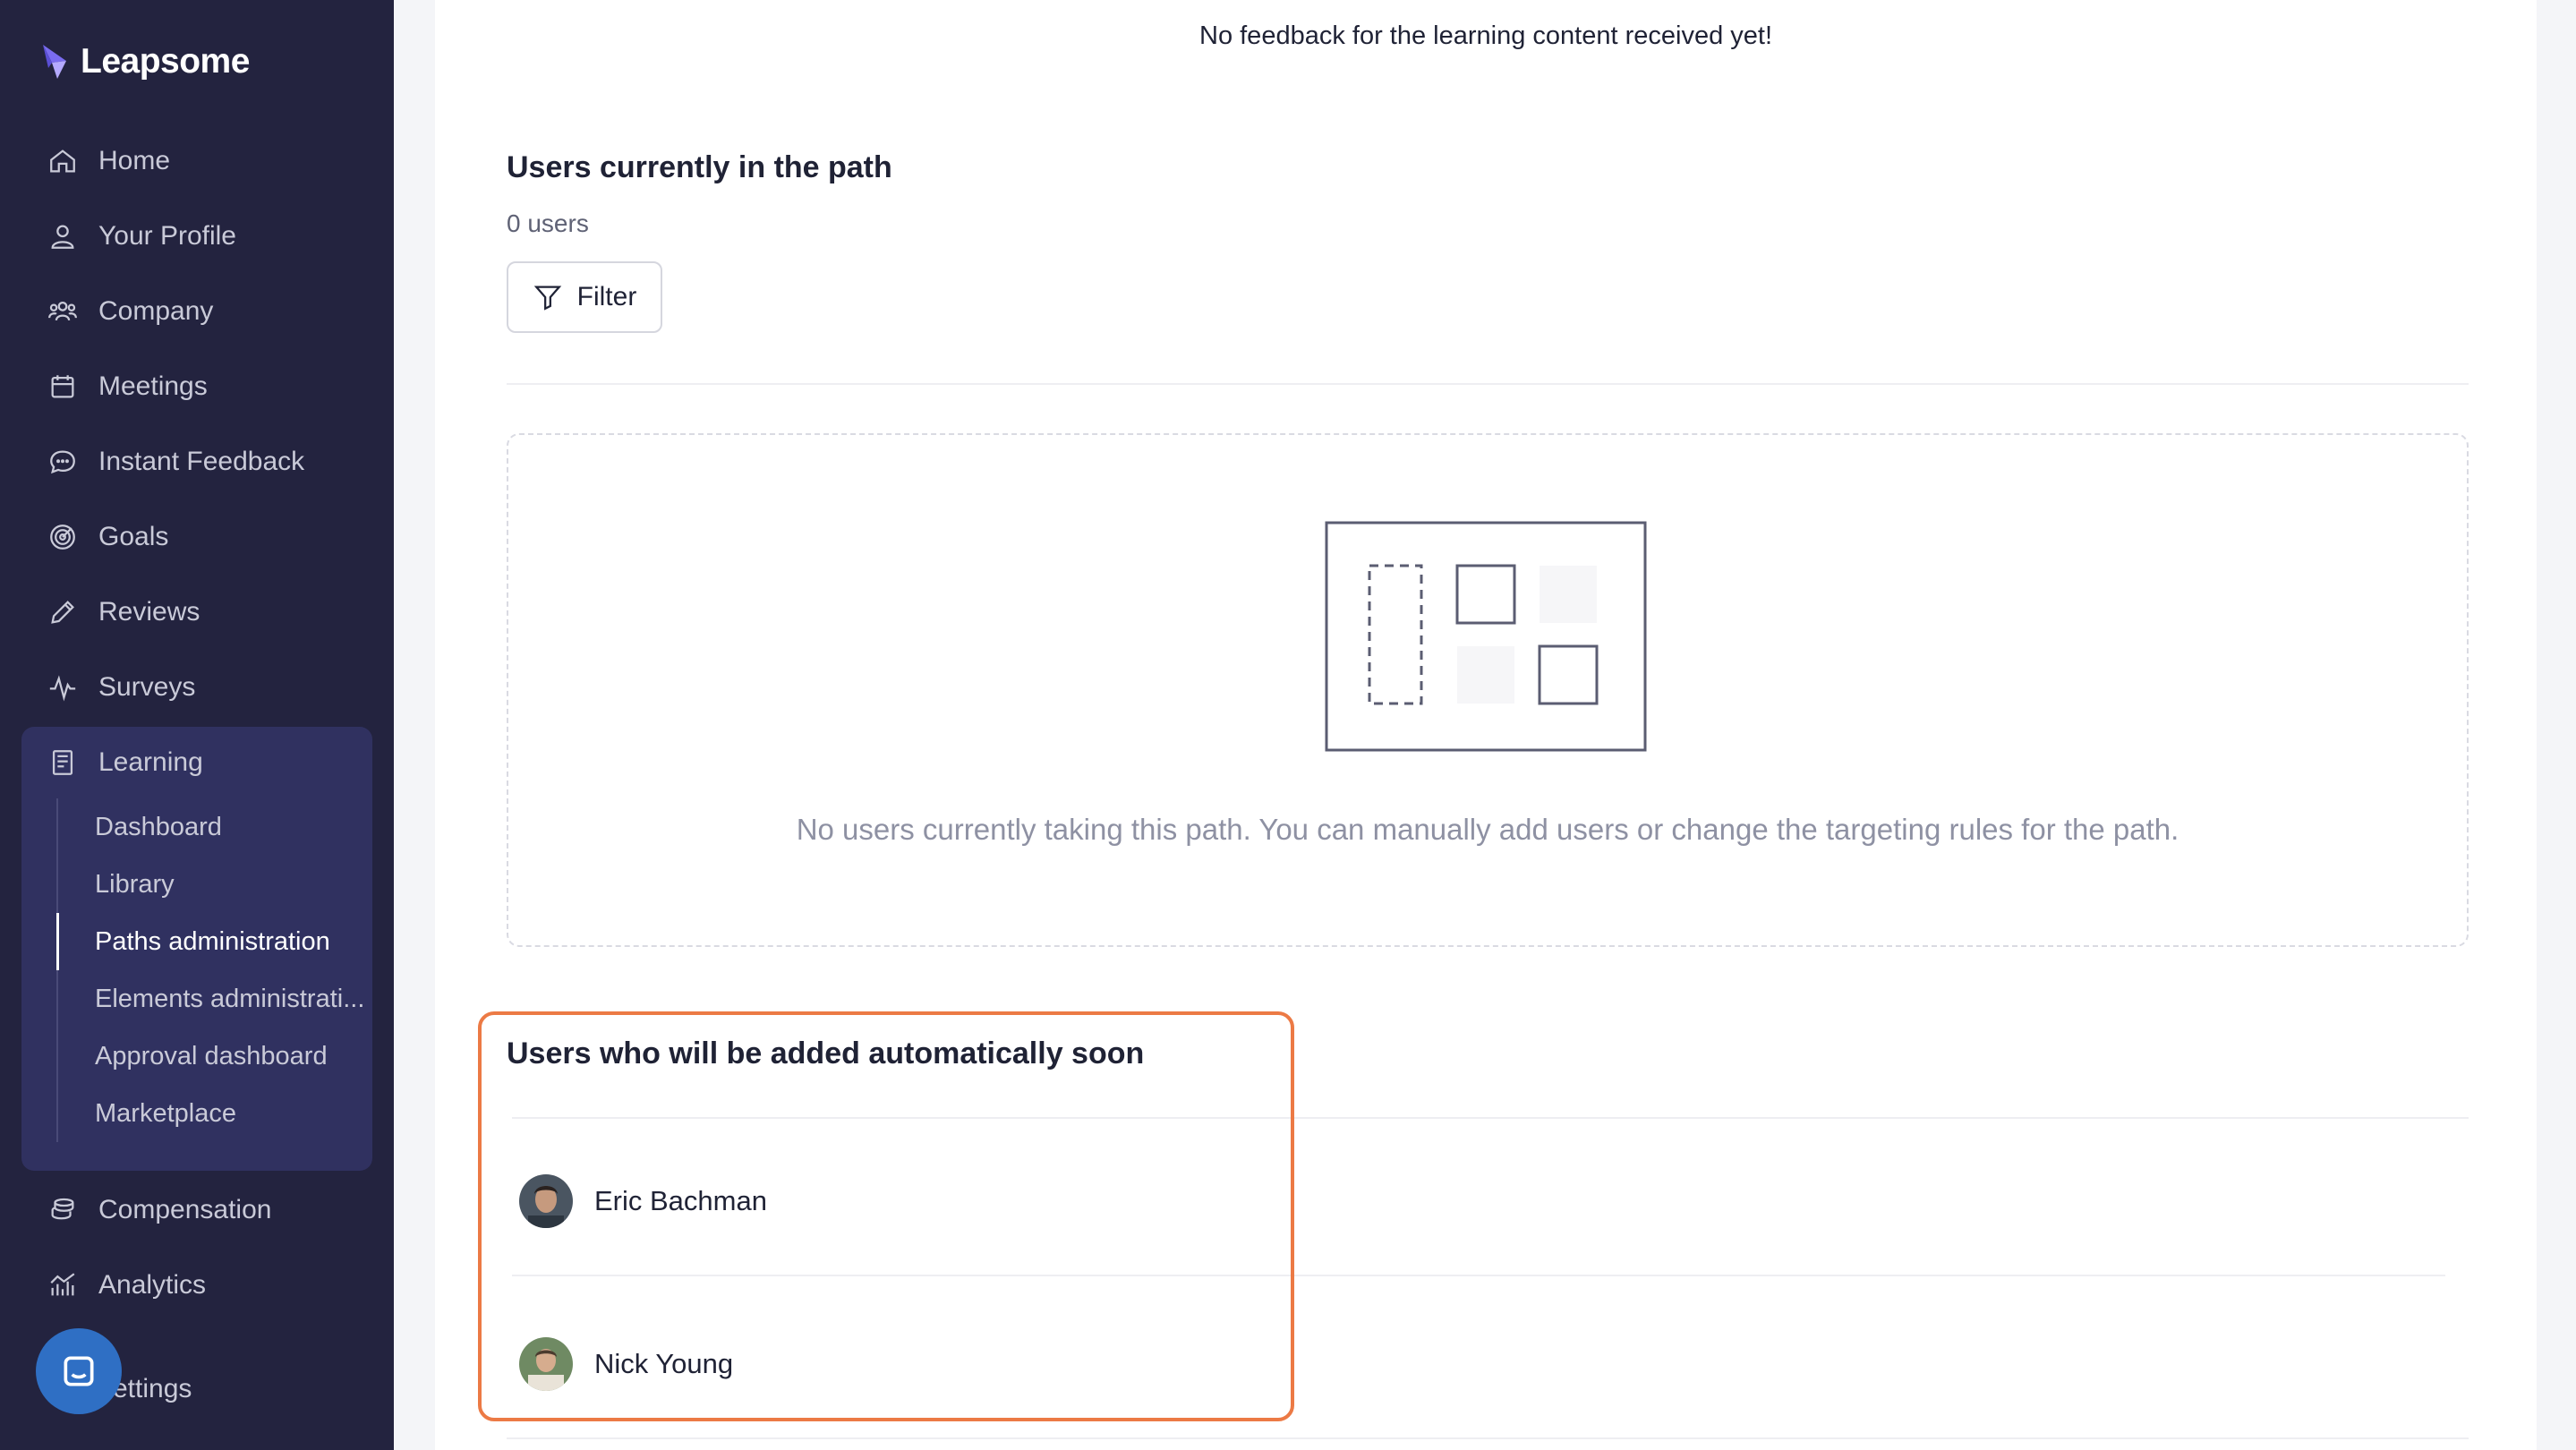 The image size is (2576, 1450). I want to click on sidebar-item-instant-feedback: Instant Feedback, so click(175, 462).